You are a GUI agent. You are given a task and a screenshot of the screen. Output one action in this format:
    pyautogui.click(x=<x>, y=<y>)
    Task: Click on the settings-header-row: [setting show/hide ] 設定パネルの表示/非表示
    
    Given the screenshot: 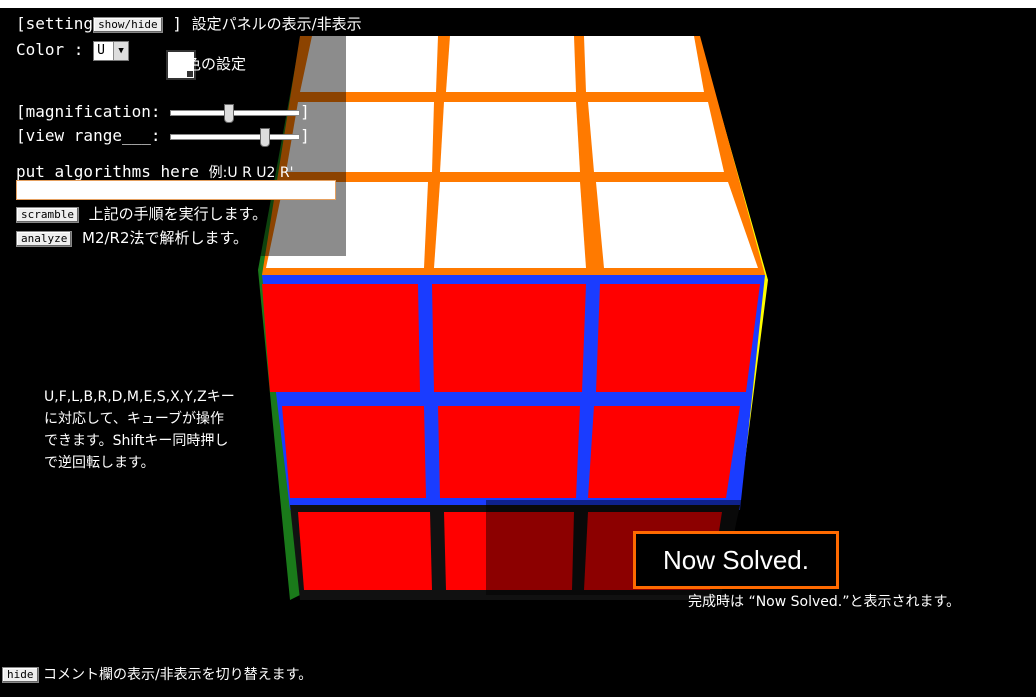 What is the action you would take?
    pyautogui.click(x=189, y=24)
    